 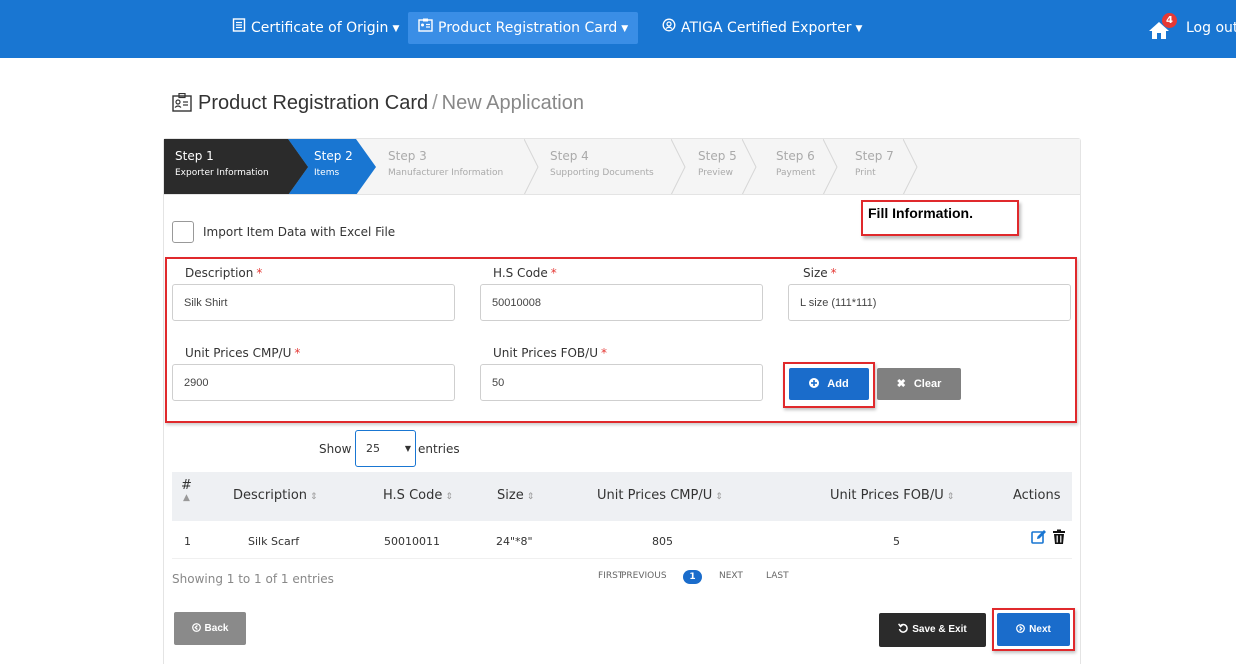 I want to click on col-header-text: Unit Prices CMP/U, so click(x=655, y=495).